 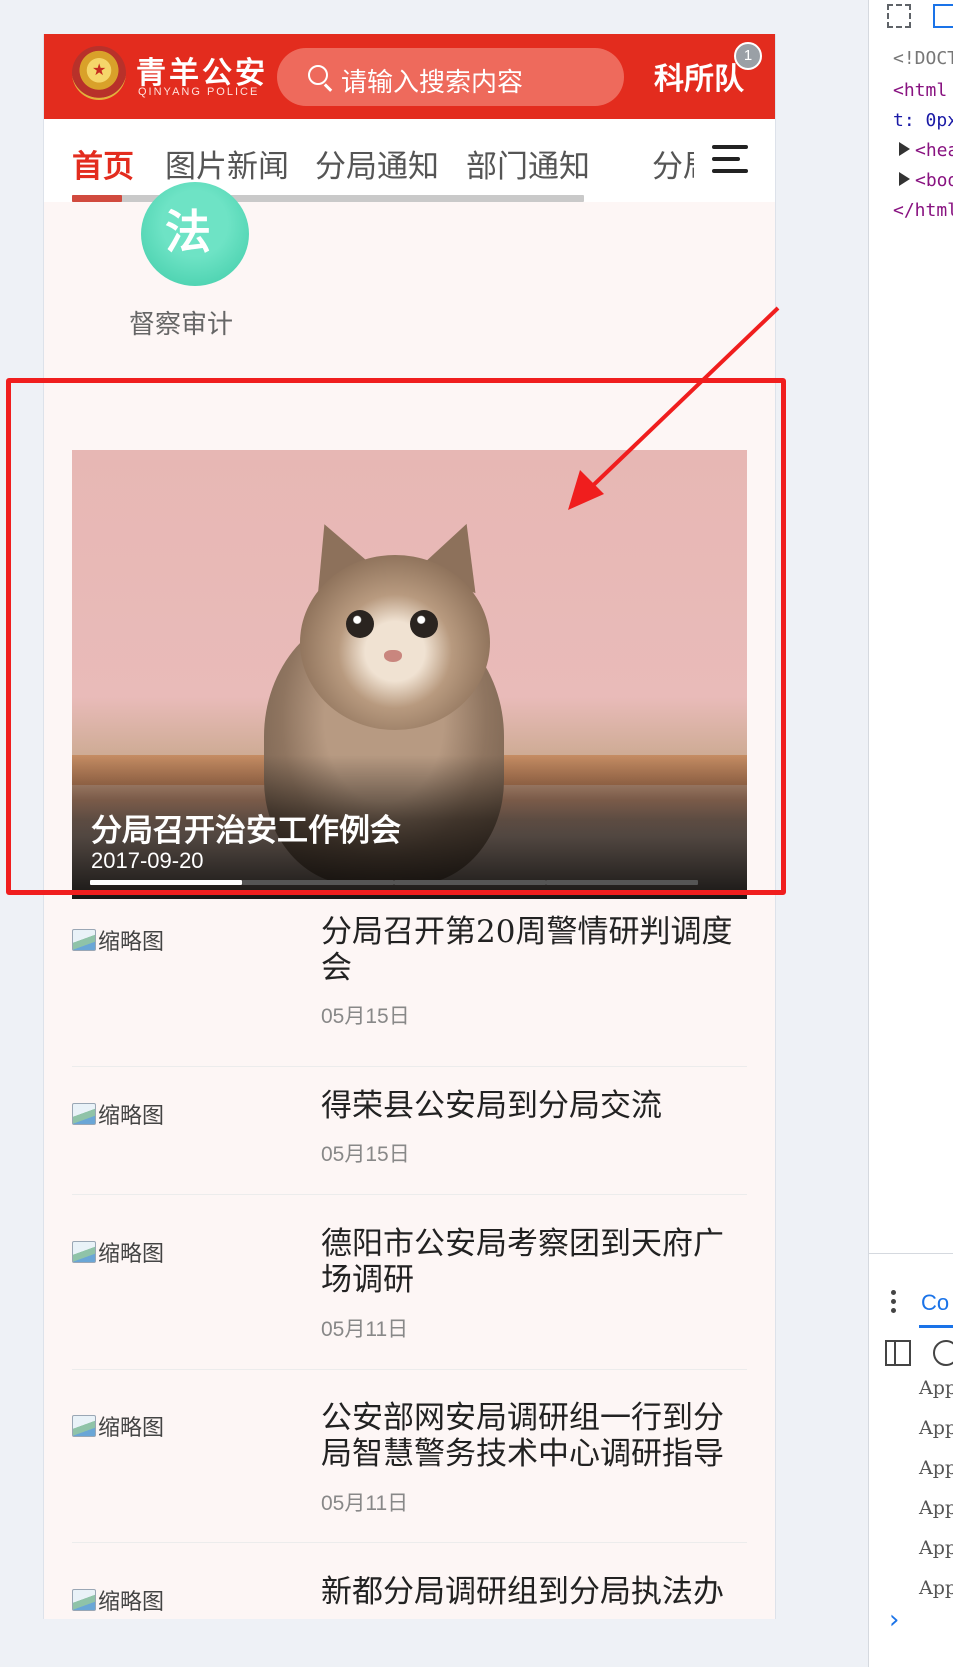 What do you see at coordinates (730, 159) in the screenshot?
I see `menu-icon` at bounding box center [730, 159].